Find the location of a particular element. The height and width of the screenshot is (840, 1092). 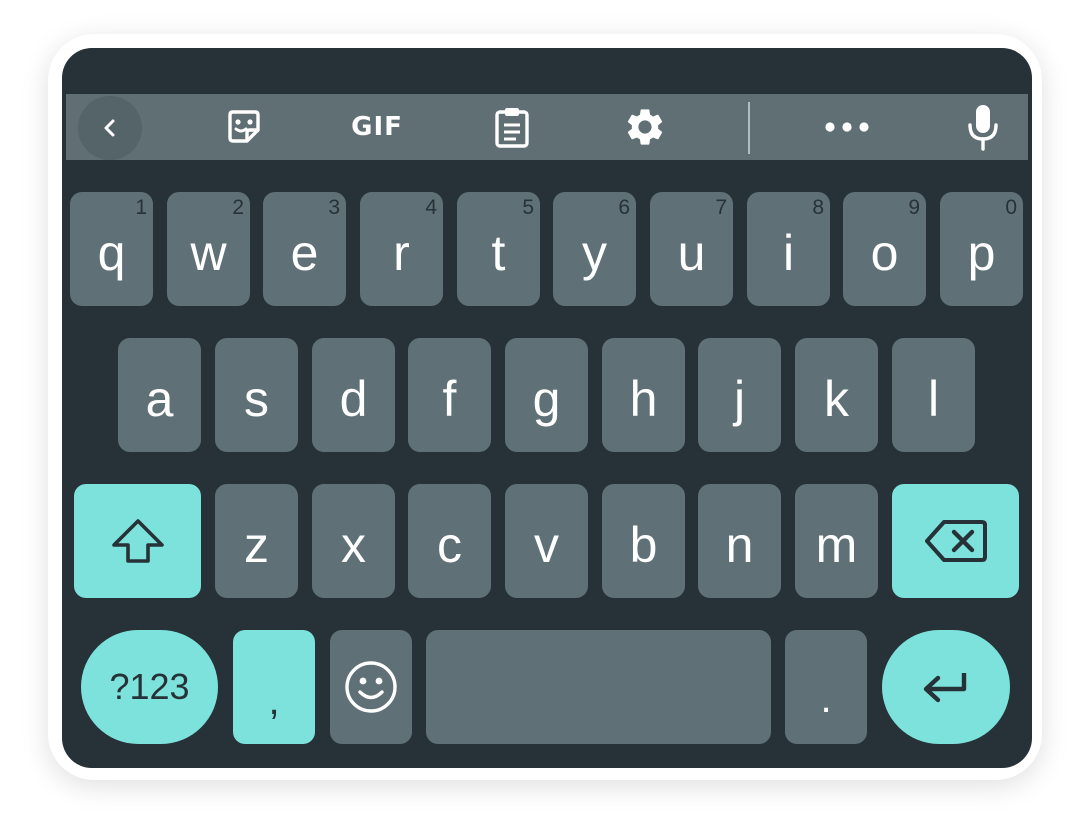

key-f: f is located at coordinates (449, 395).